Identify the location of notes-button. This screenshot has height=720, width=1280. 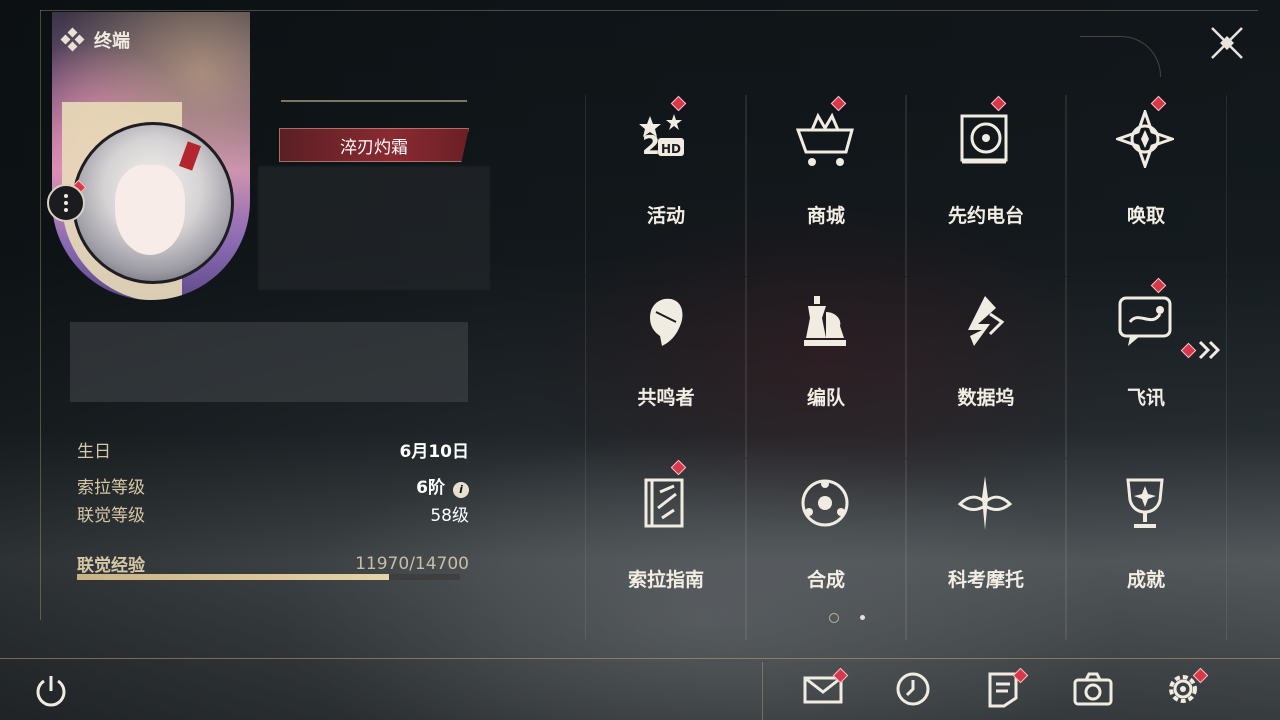
(1005, 688).